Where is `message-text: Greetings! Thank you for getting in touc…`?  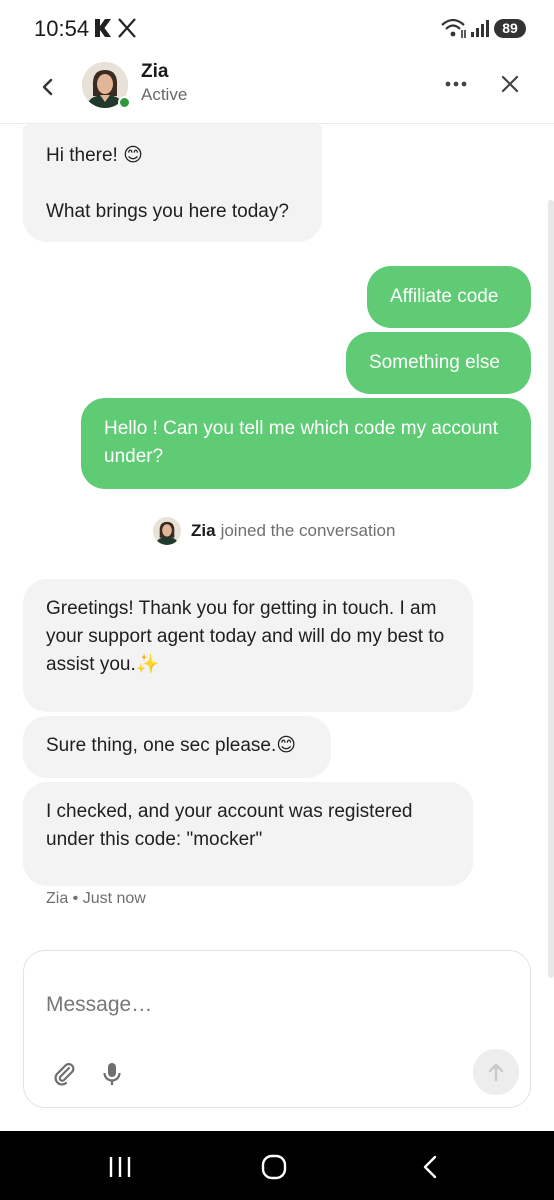 message-text: Greetings! Thank you for getting in touc… is located at coordinates (245, 636).